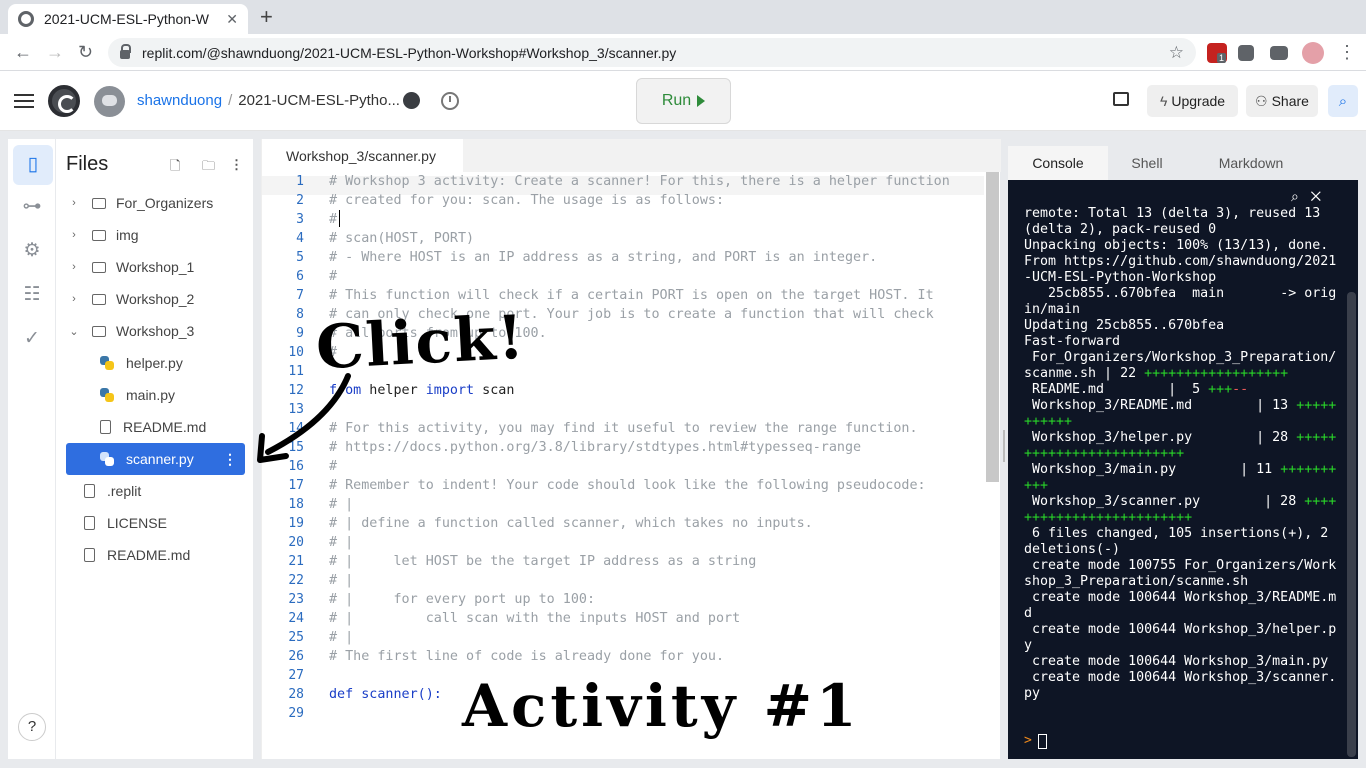 This screenshot has width=1366, height=768. Describe the element at coordinates (24, 101) in the screenshot. I see `hamburger-menu-icon` at that location.